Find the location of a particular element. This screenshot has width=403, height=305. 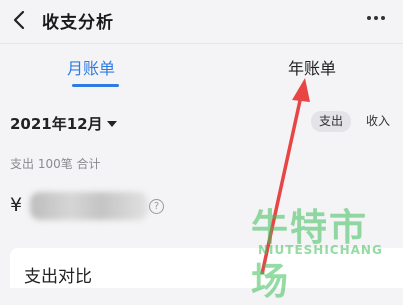

expense-toggle-button: 支出 is located at coordinates (331, 121).